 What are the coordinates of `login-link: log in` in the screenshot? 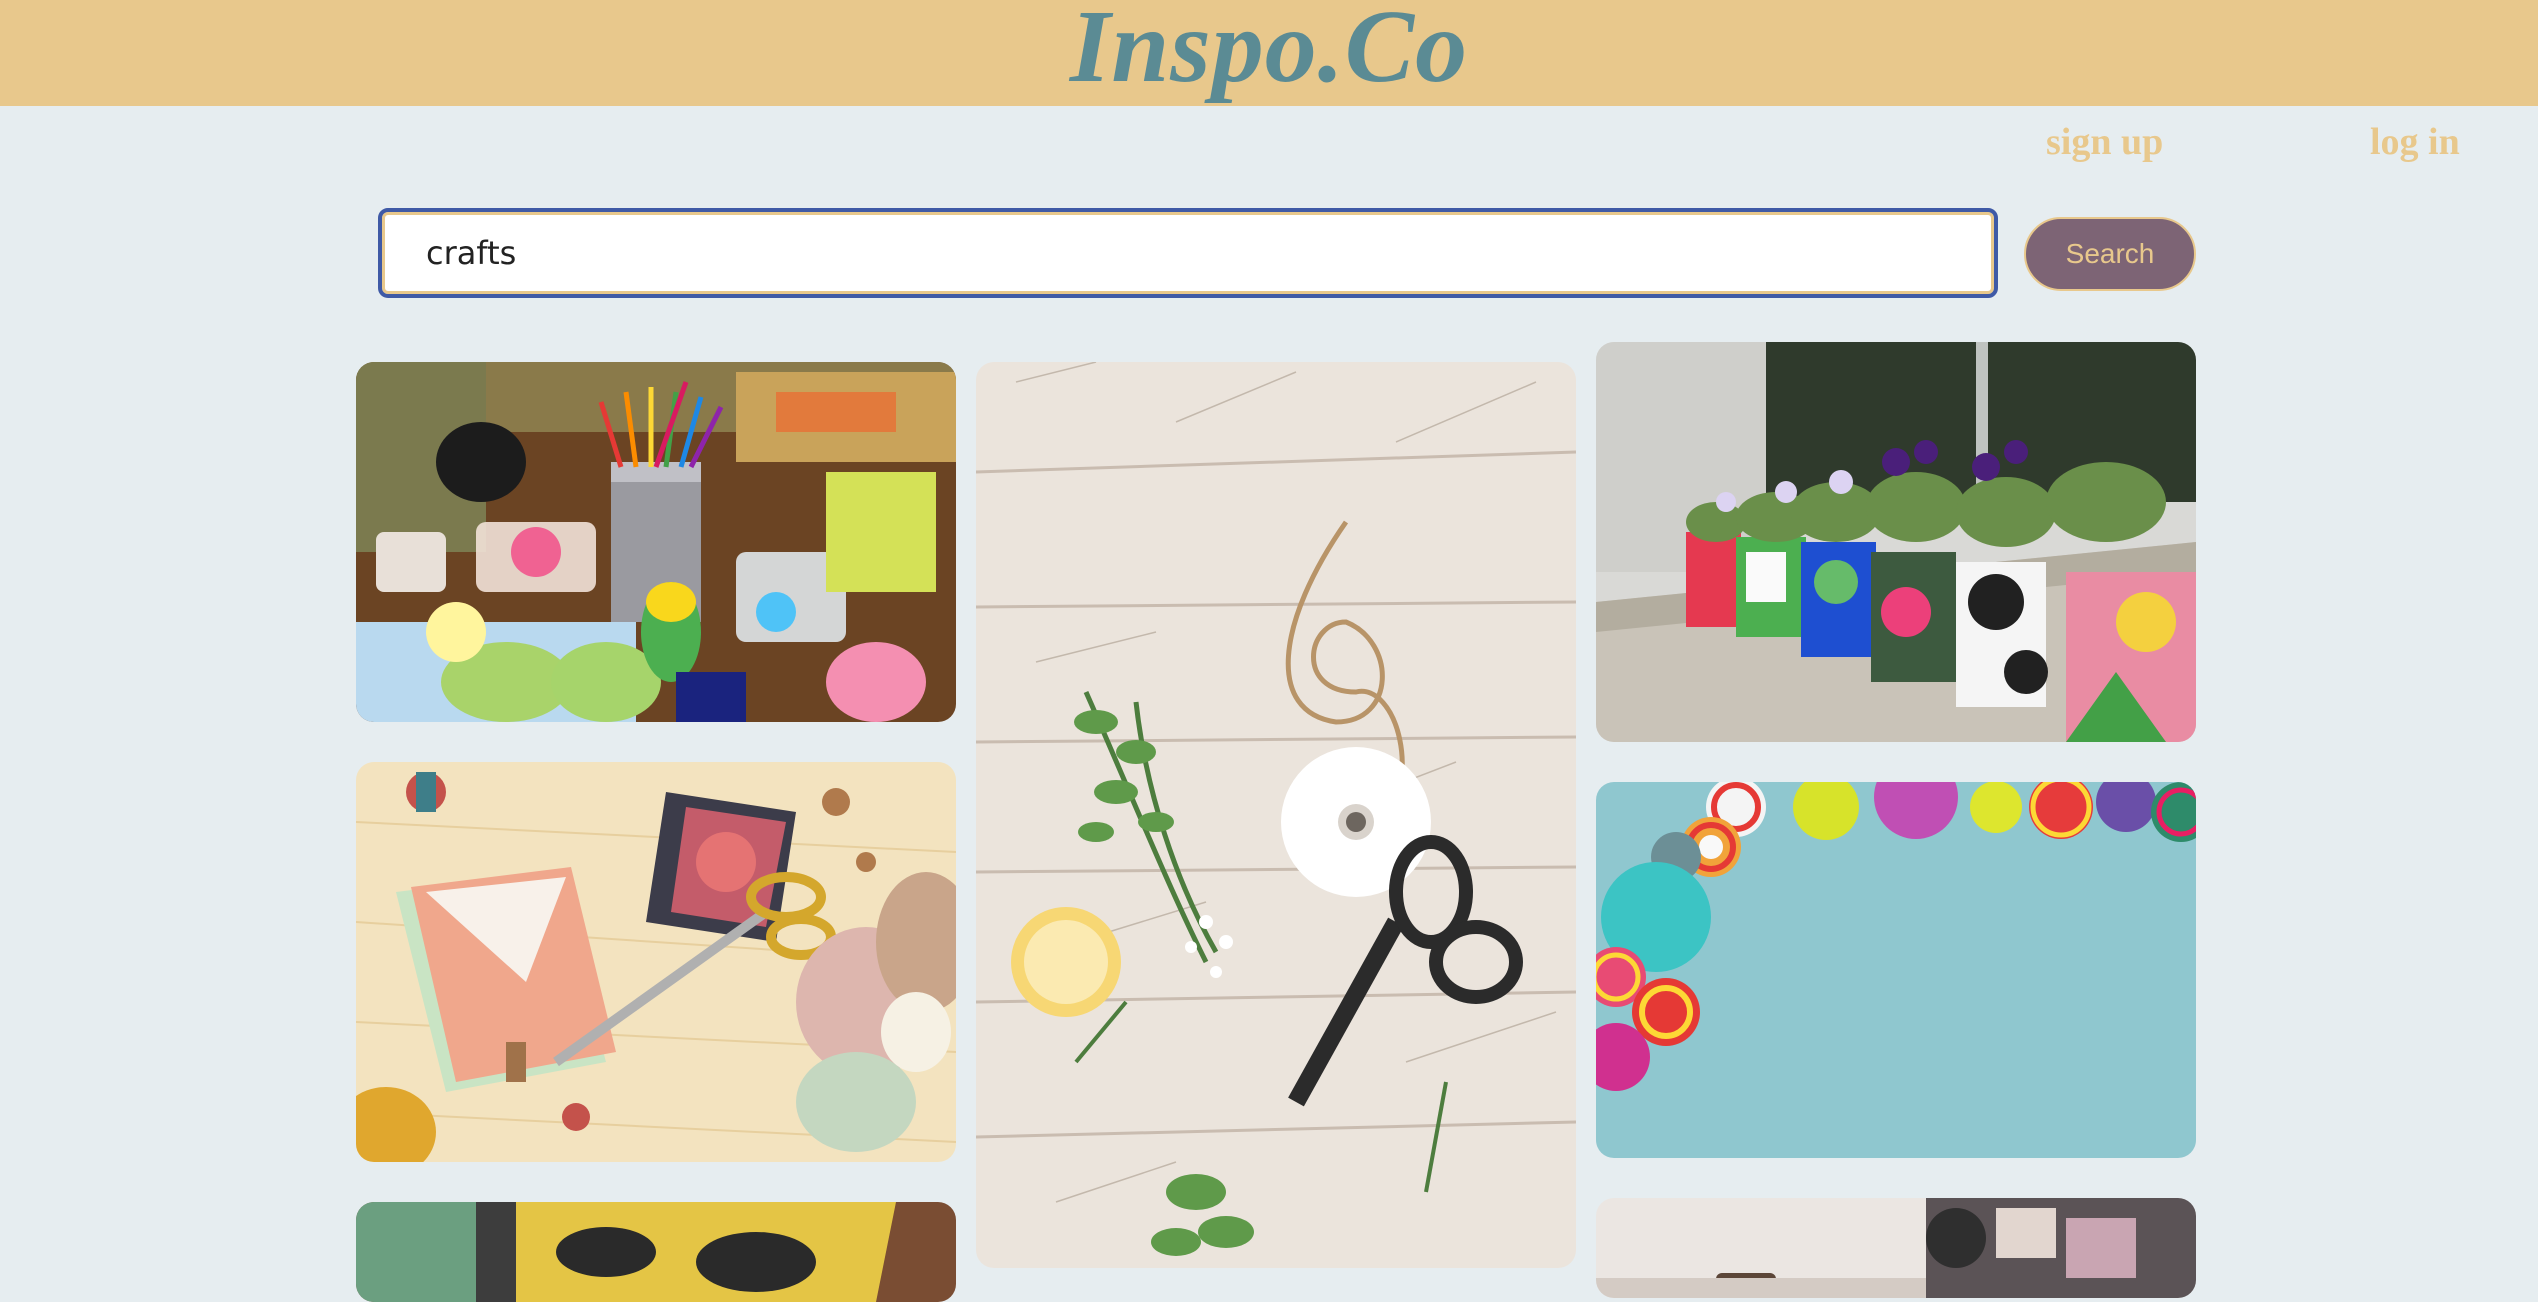 It's located at (2415, 142).